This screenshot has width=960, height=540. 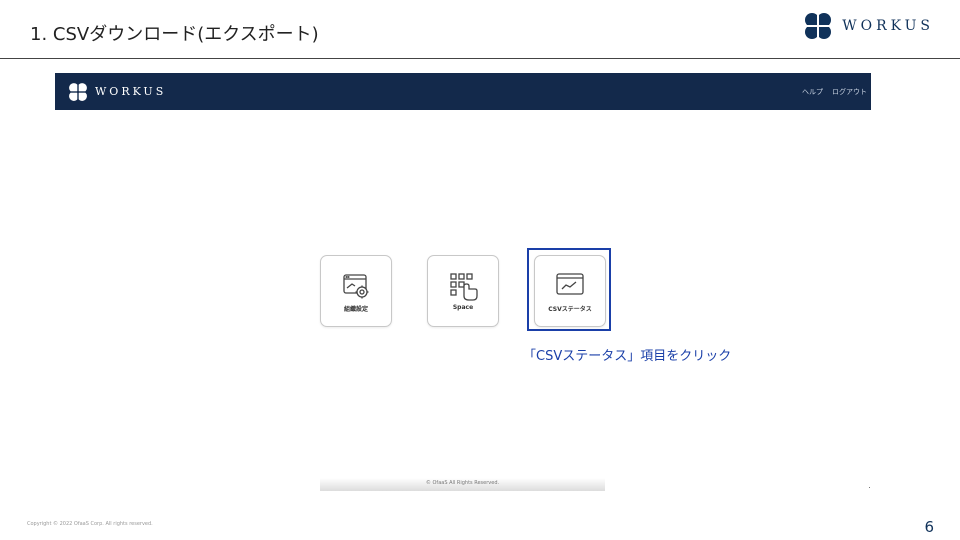 I want to click on instruction-callout: 「CSVステータス」項目をクリック, so click(x=627, y=356).